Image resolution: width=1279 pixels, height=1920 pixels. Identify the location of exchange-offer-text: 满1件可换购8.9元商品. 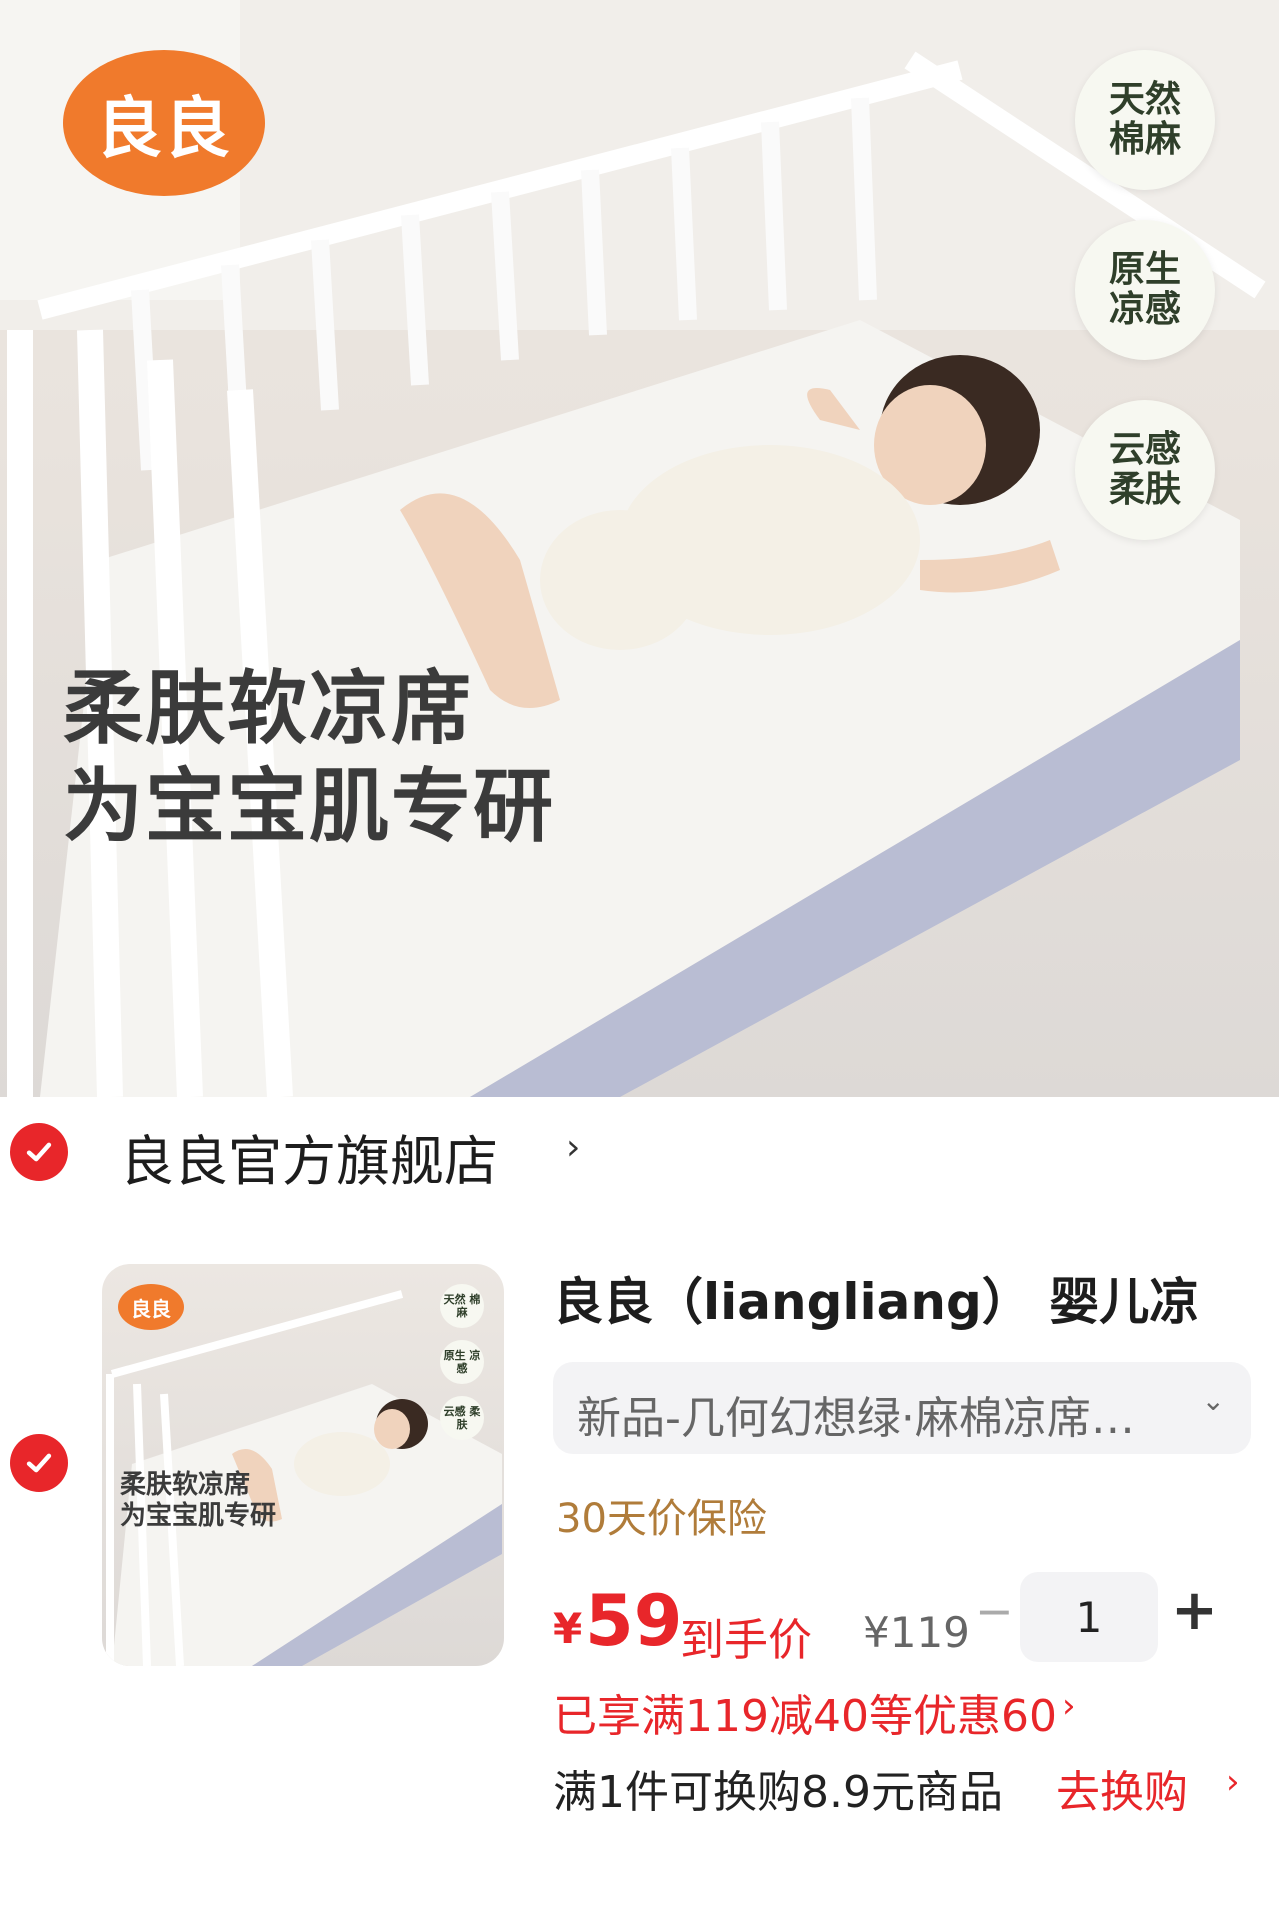
(778, 1792).